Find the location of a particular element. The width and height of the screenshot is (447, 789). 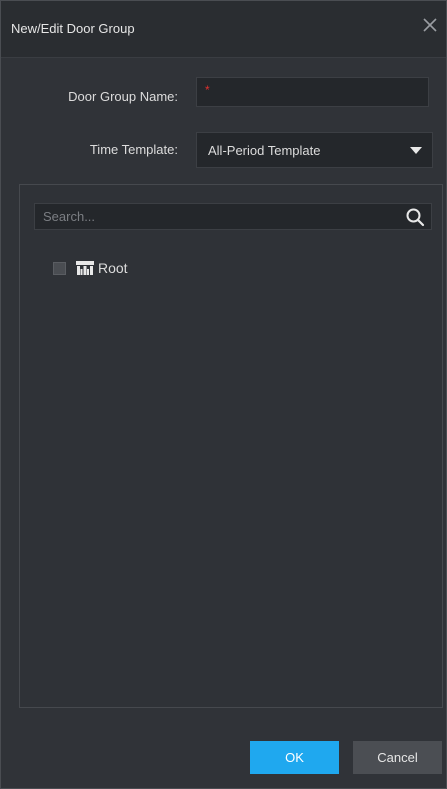

required-marker: * is located at coordinates (207, 90).